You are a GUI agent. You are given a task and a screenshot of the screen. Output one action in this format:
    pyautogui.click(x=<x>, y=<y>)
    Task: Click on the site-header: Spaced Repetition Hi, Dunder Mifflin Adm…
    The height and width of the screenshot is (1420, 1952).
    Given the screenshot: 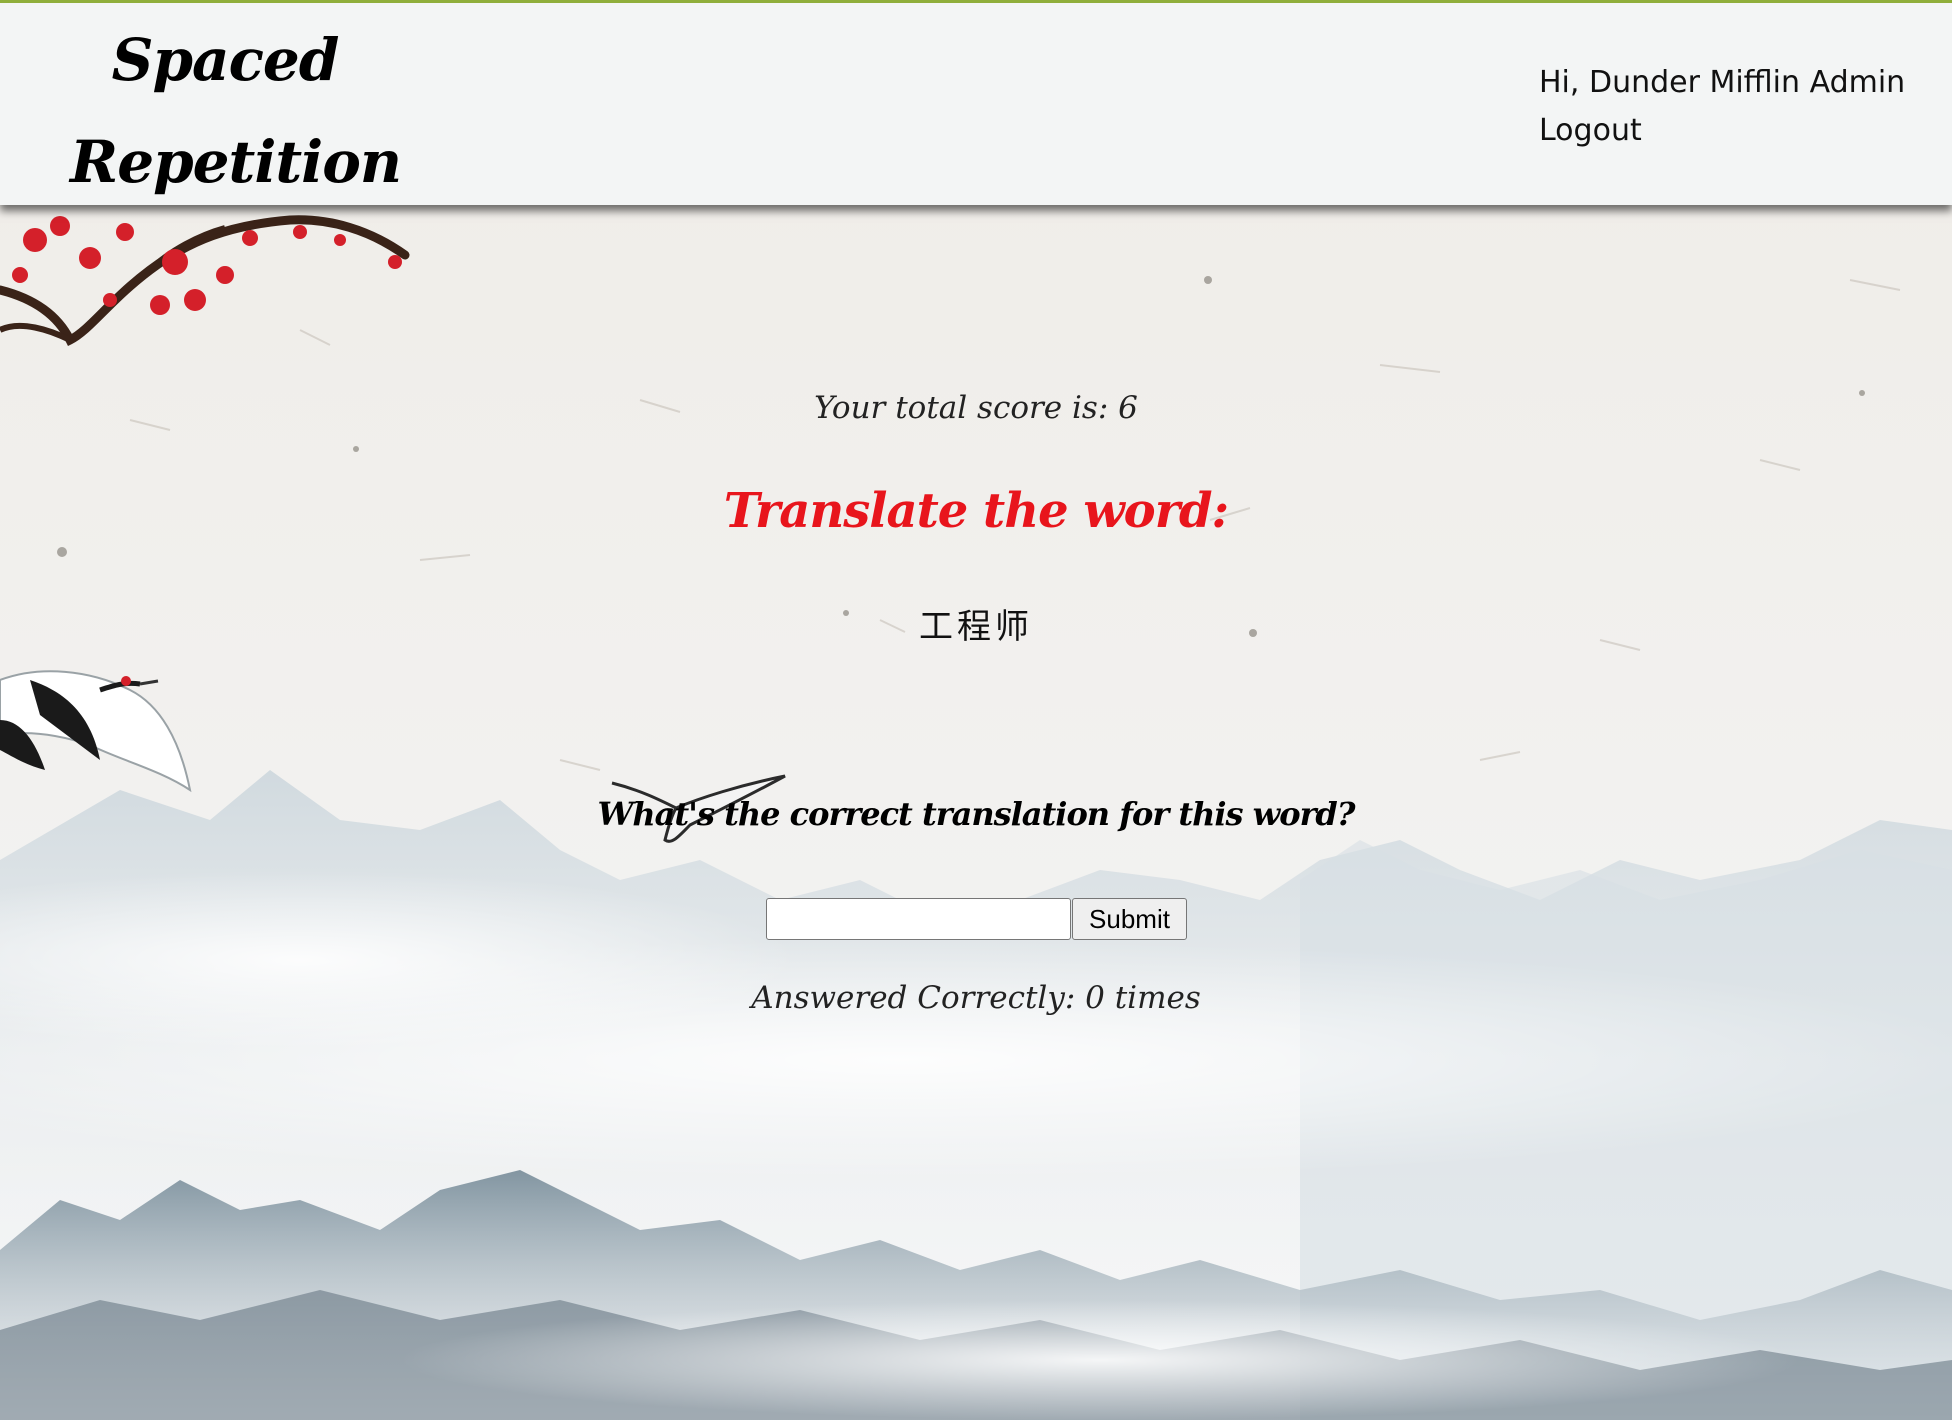 What is the action you would take?
    pyautogui.click(x=976, y=102)
    